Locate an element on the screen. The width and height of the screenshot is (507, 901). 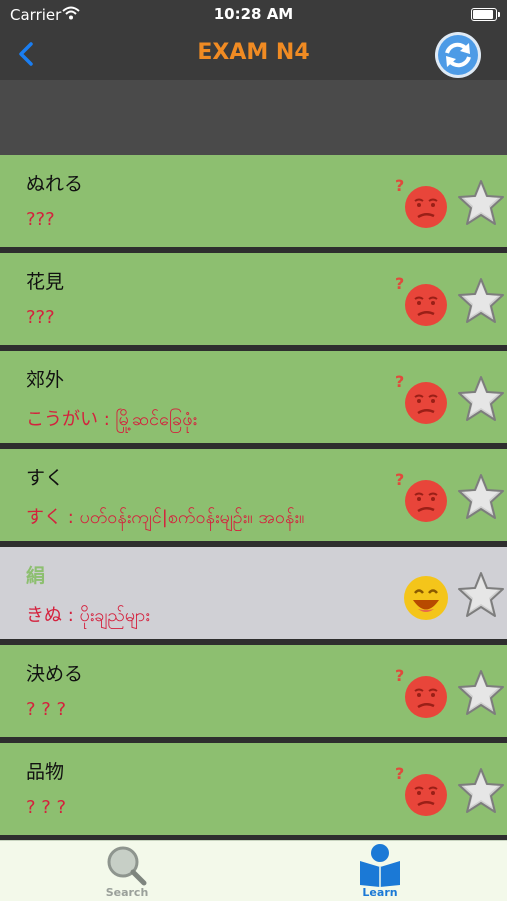
word-label: 花見 is located at coordinates (45, 282).